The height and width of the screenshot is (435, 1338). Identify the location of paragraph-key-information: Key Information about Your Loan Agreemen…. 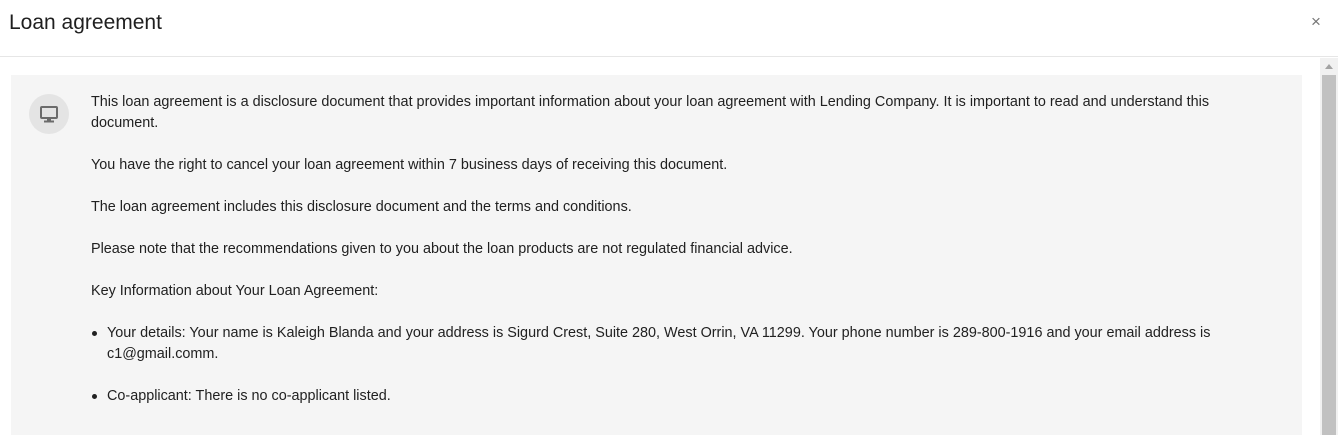
(235, 291).